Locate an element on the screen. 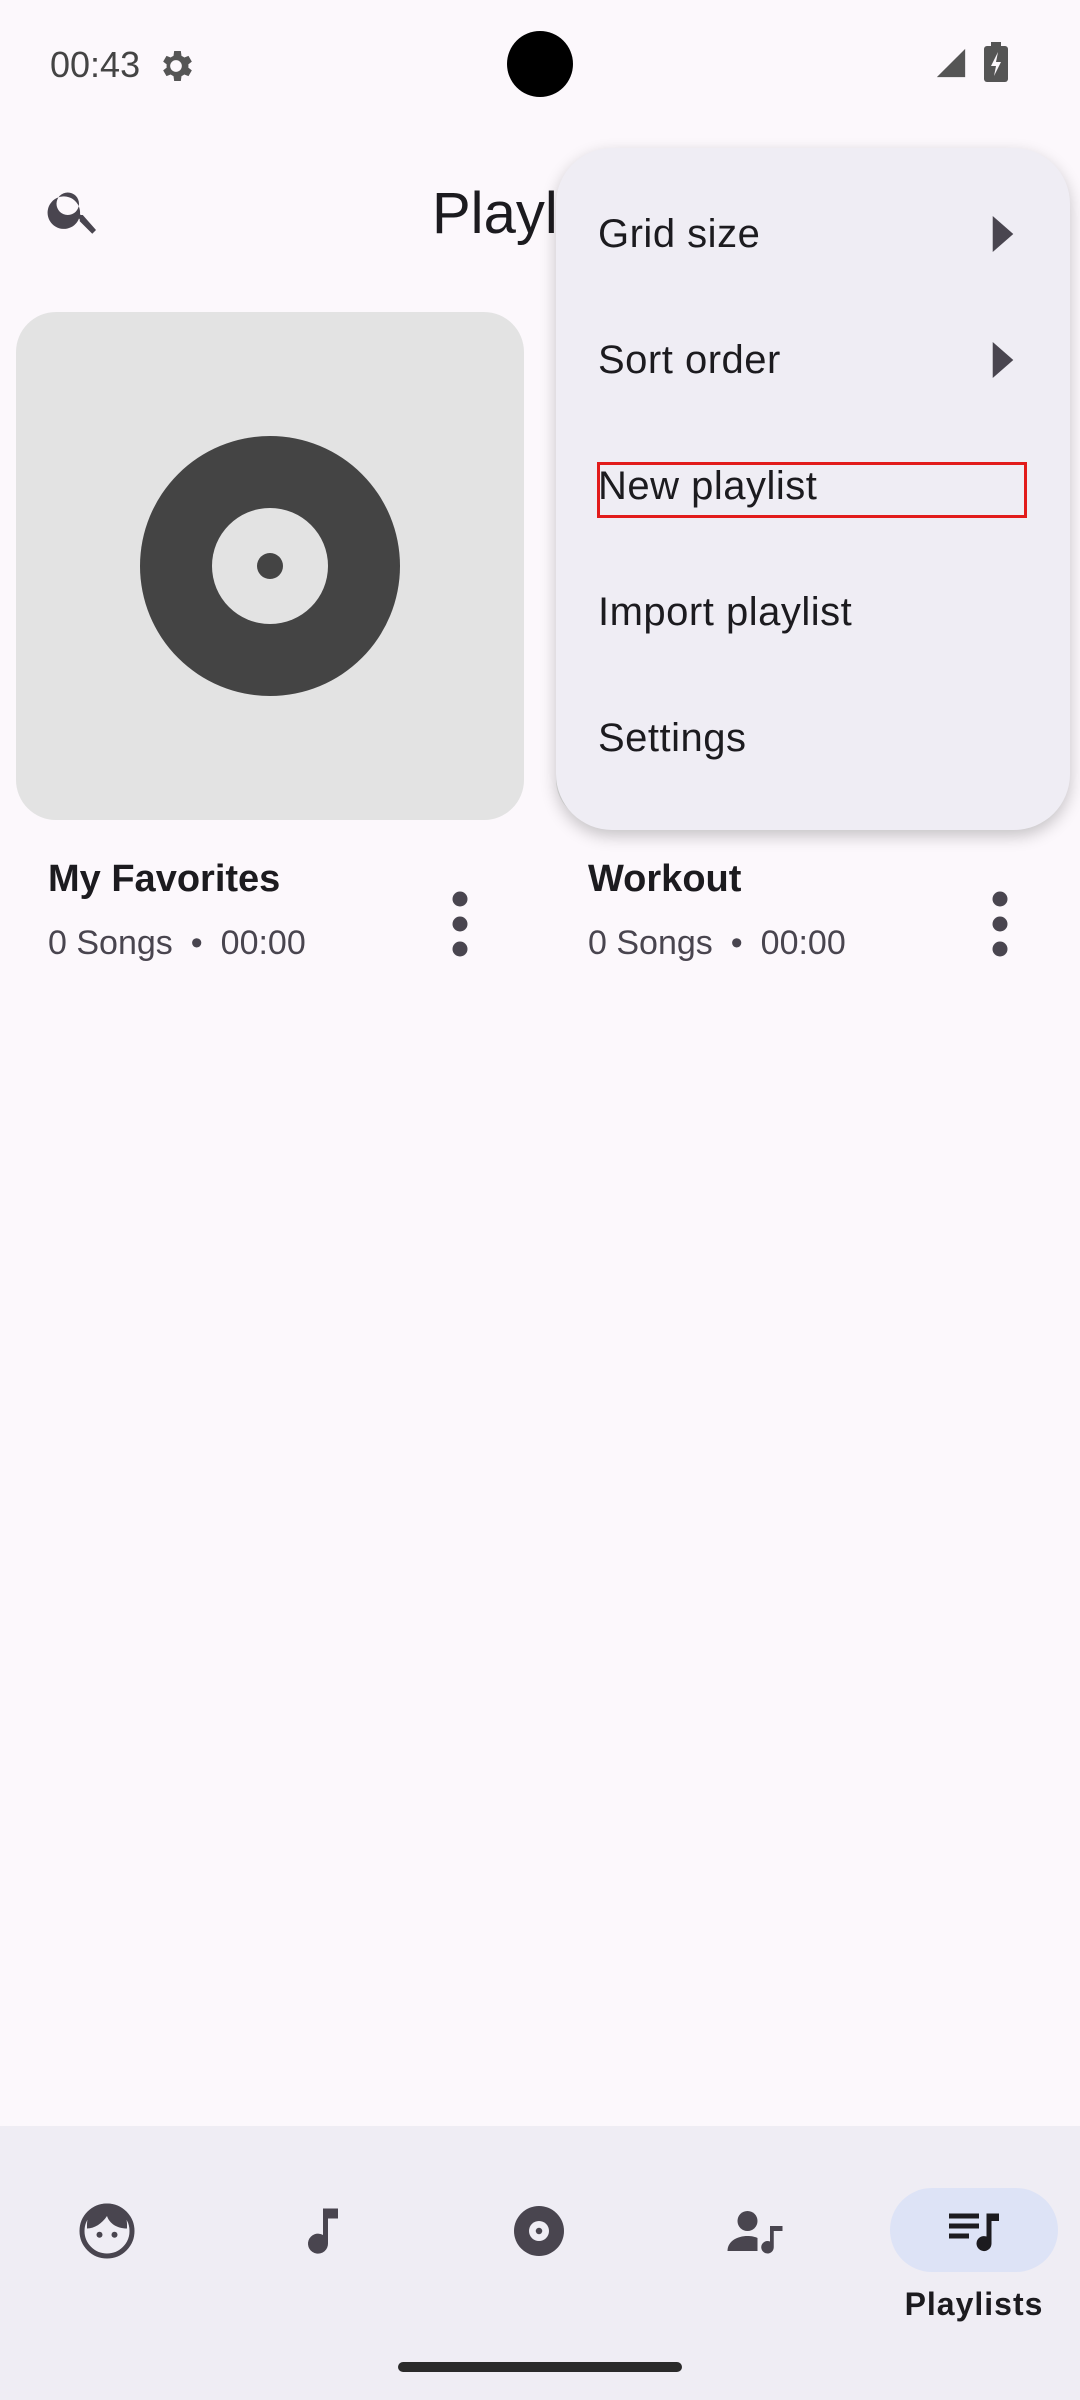 The width and height of the screenshot is (1080, 2400). playlist-icon is located at coordinates (974, 2232).